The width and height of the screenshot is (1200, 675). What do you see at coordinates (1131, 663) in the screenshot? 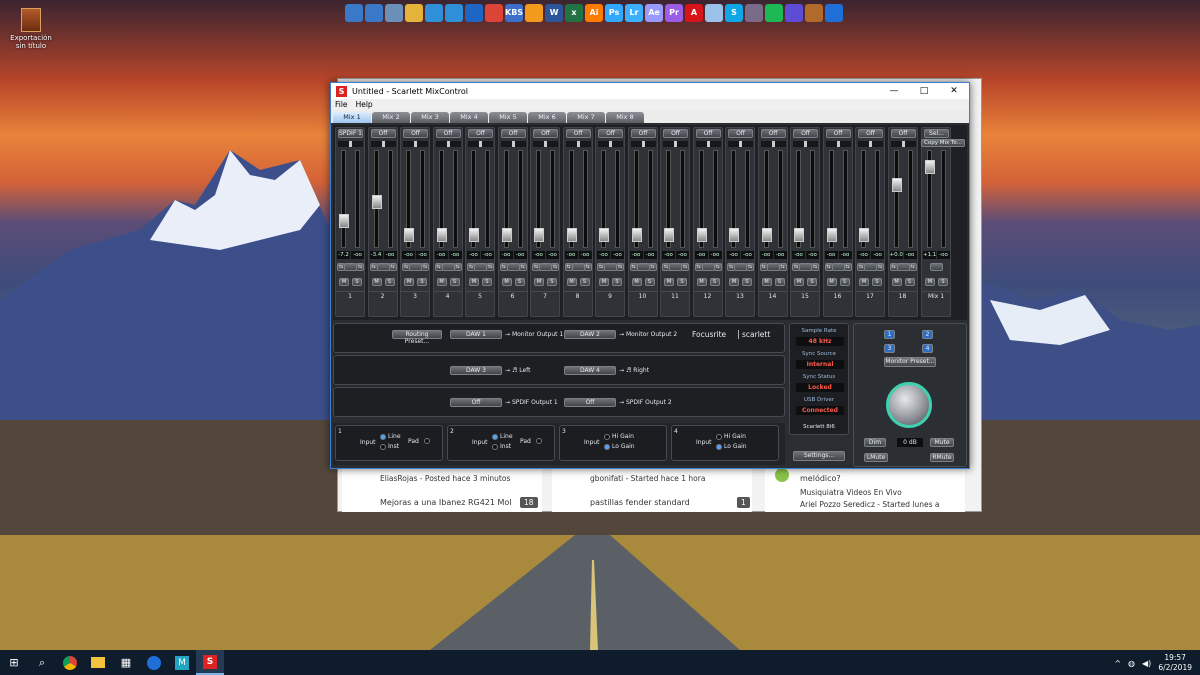
I see `network-icon: ◍` at bounding box center [1131, 663].